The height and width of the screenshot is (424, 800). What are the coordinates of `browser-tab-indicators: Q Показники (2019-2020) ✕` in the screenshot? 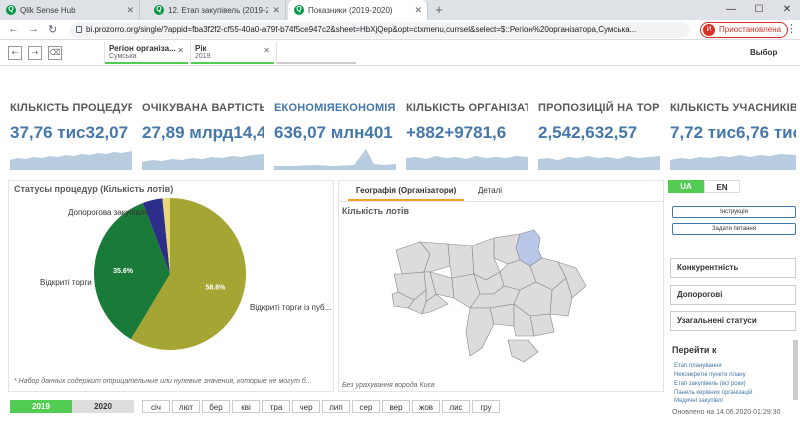 It's located at (358, 10).